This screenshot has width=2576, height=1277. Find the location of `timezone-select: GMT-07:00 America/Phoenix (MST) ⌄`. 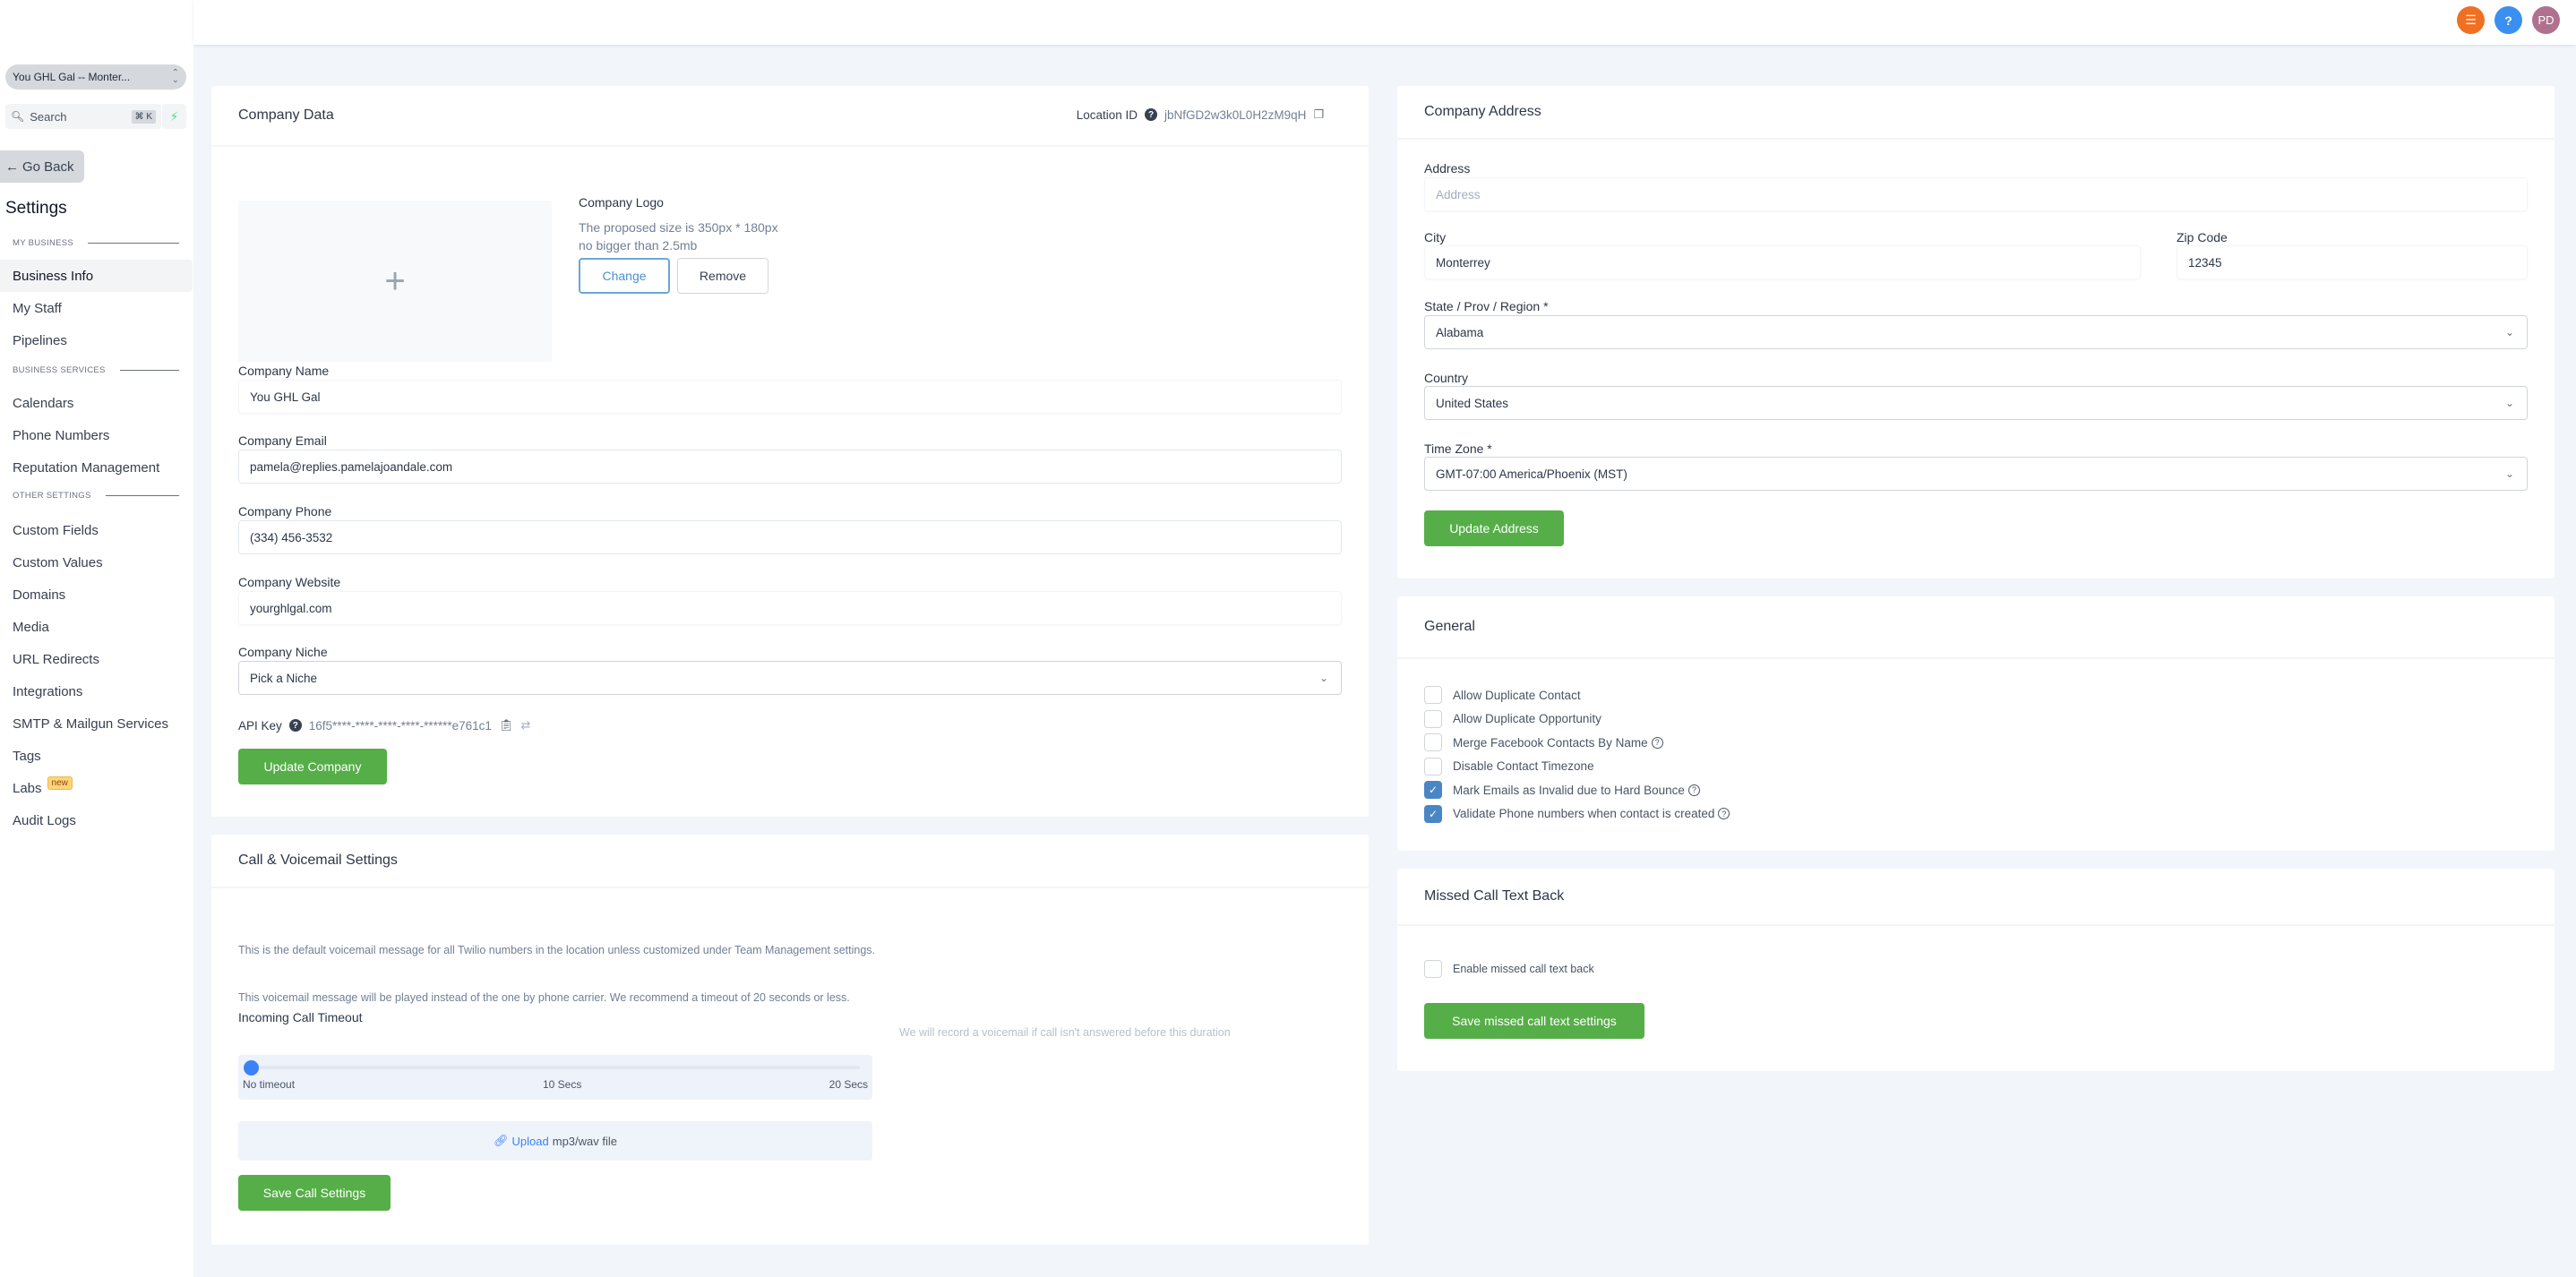

timezone-select: GMT-07:00 America/Phoenix (MST) ⌄ is located at coordinates (1976, 474).